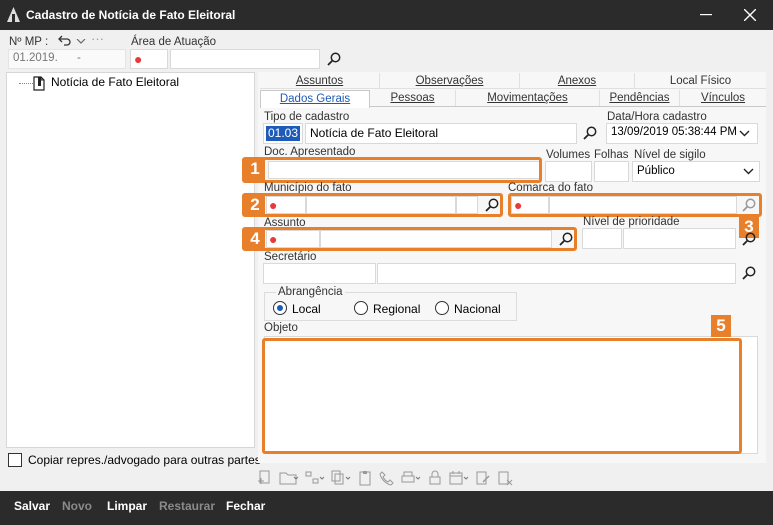 Image resolution: width=773 pixels, height=525 pixels. Describe the element at coordinates (138, 59) in the screenshot. I see `required-indicator: ●` at that location.